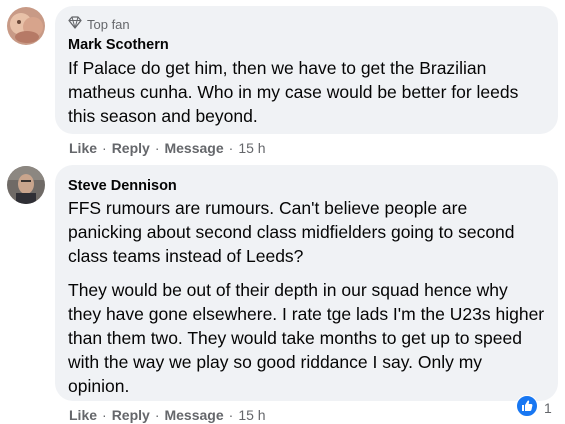 The image size is (565, 424). I want to click on comment-author: Mark Scothern, so click(306, 45).